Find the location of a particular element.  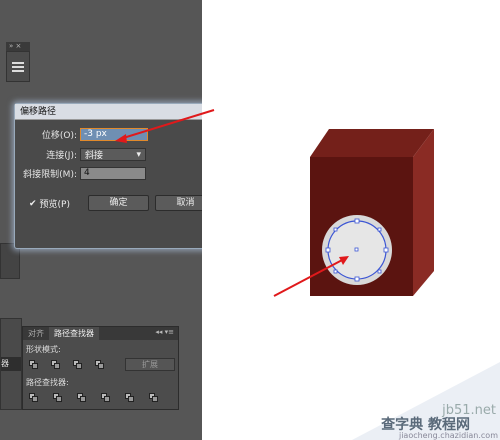

offset-input: -3 px is located at coordinates (114, 134).